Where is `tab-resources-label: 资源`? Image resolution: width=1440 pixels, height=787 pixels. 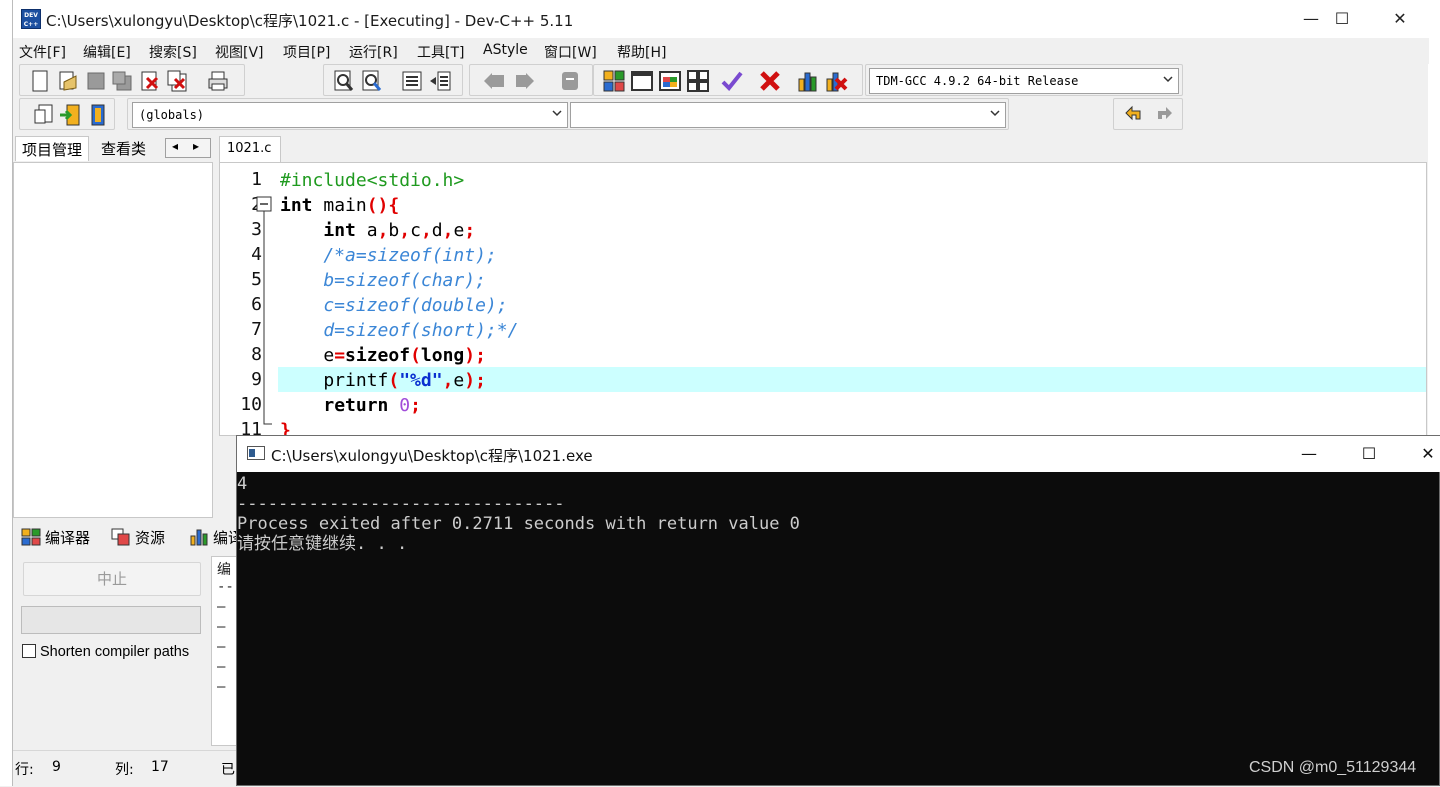 tab-resources-label: 资源 is located at coordinates (150, 538).